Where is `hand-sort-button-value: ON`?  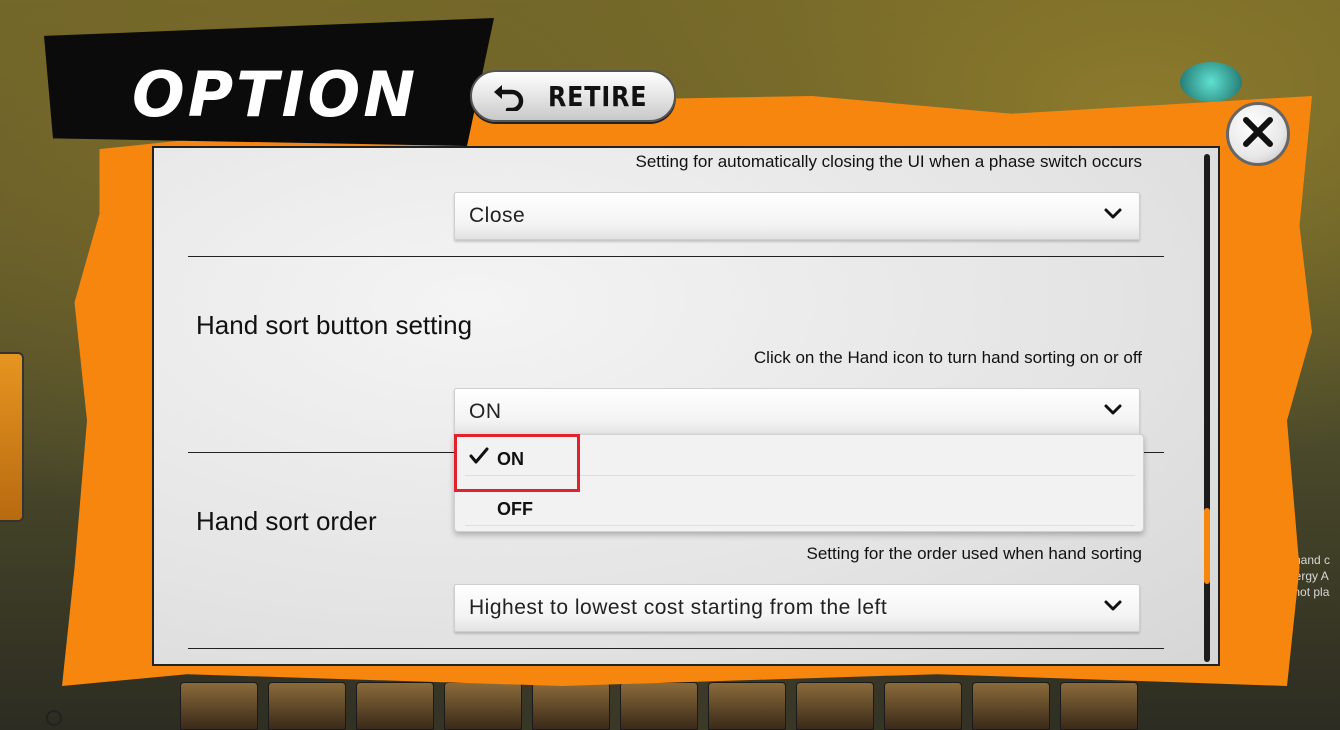 hand-sort-button-value: ON is located at coordinates (485, 411).